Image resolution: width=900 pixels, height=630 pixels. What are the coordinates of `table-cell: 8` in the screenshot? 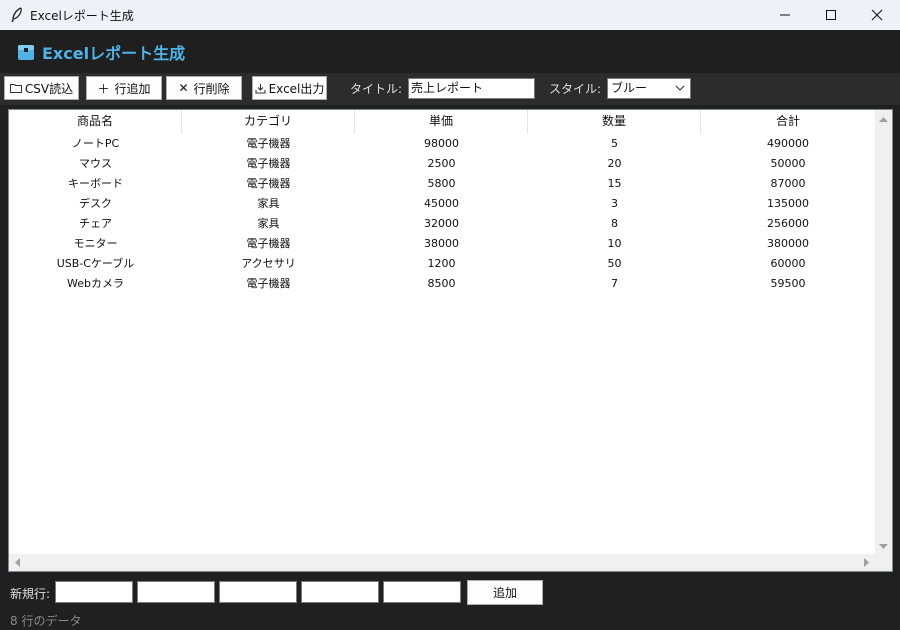 It's located at (614, 223).